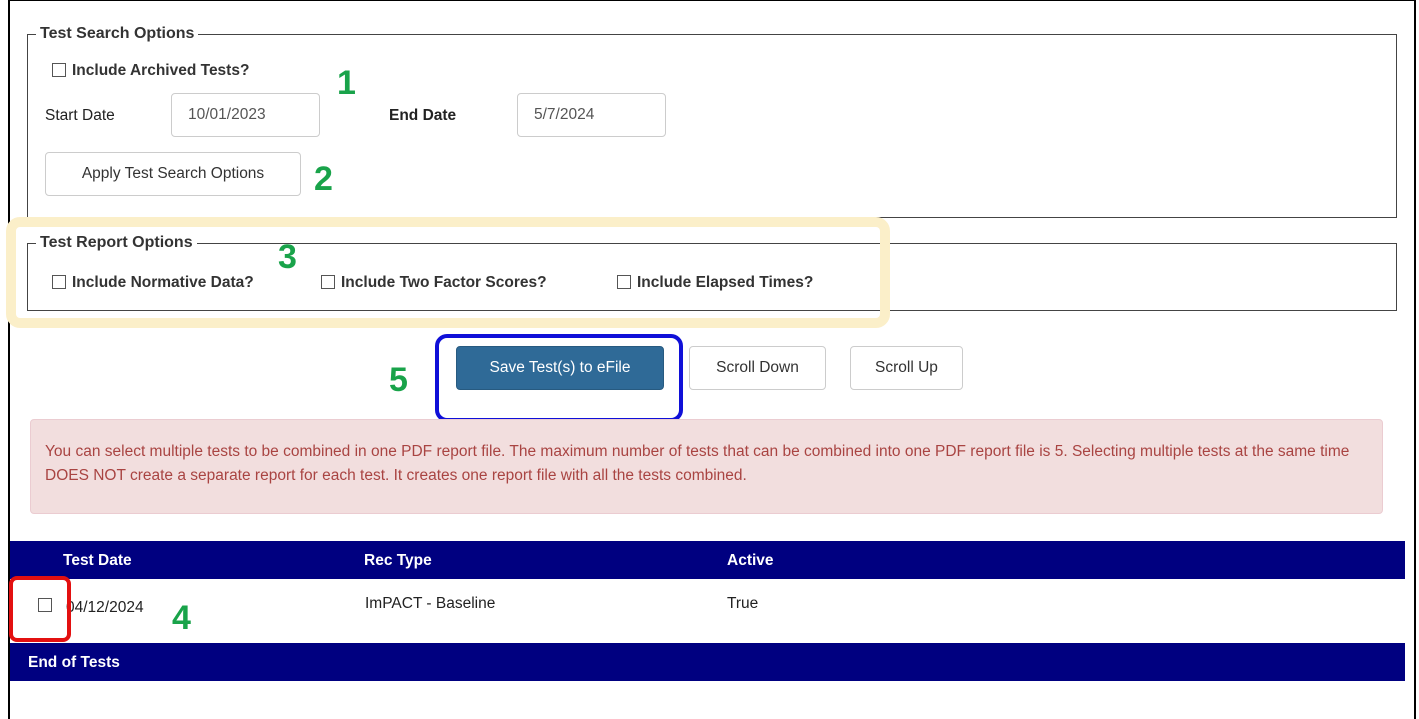 Image resolution: width=1419 pixels, height=719 pixels. I want to click on tests-table-footer: End of Tests, so click(707, 662).